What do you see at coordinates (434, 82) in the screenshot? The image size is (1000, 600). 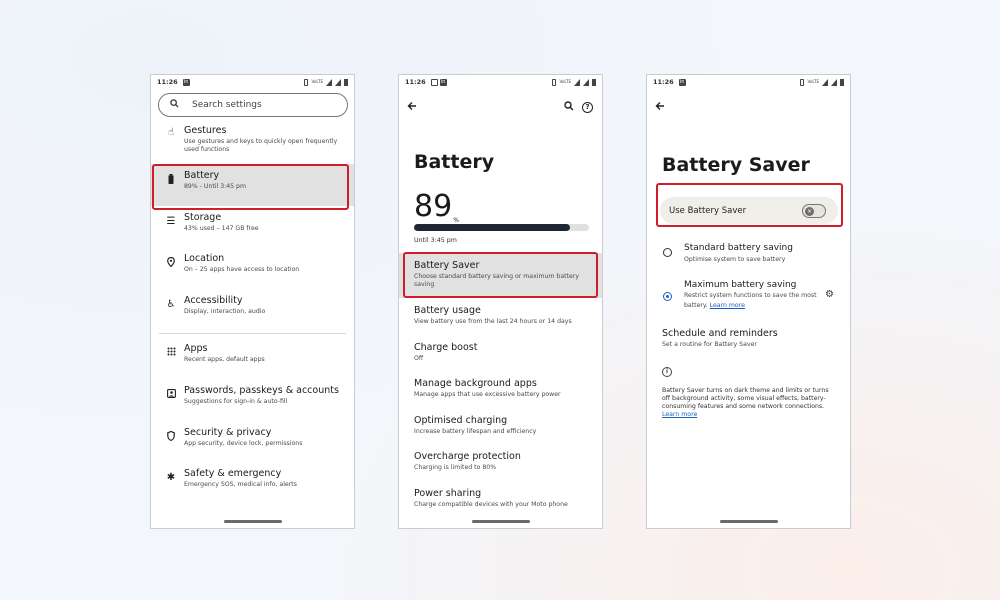 I see `cast-icon` at bounding box center [434, 82].